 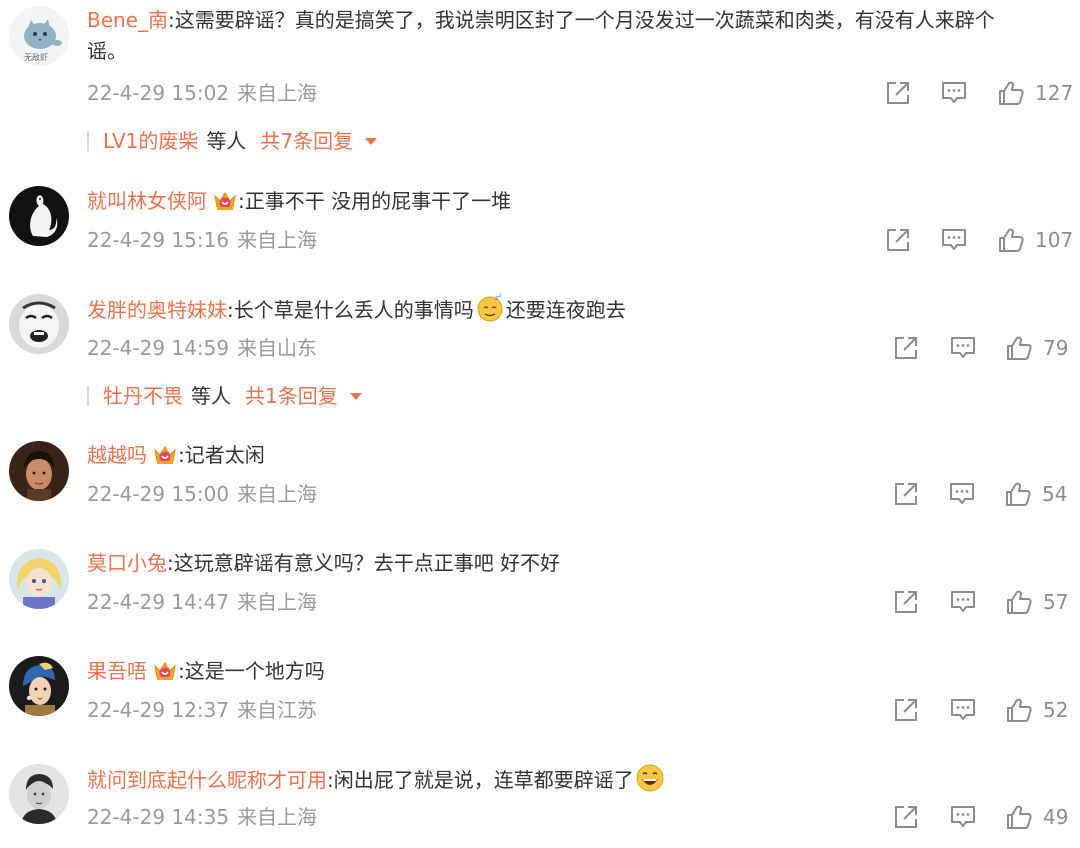 What do you see at coordinates (979, 242) in the screenshot?
I see `comment-actions: 107` at bounding box center [979, 242].